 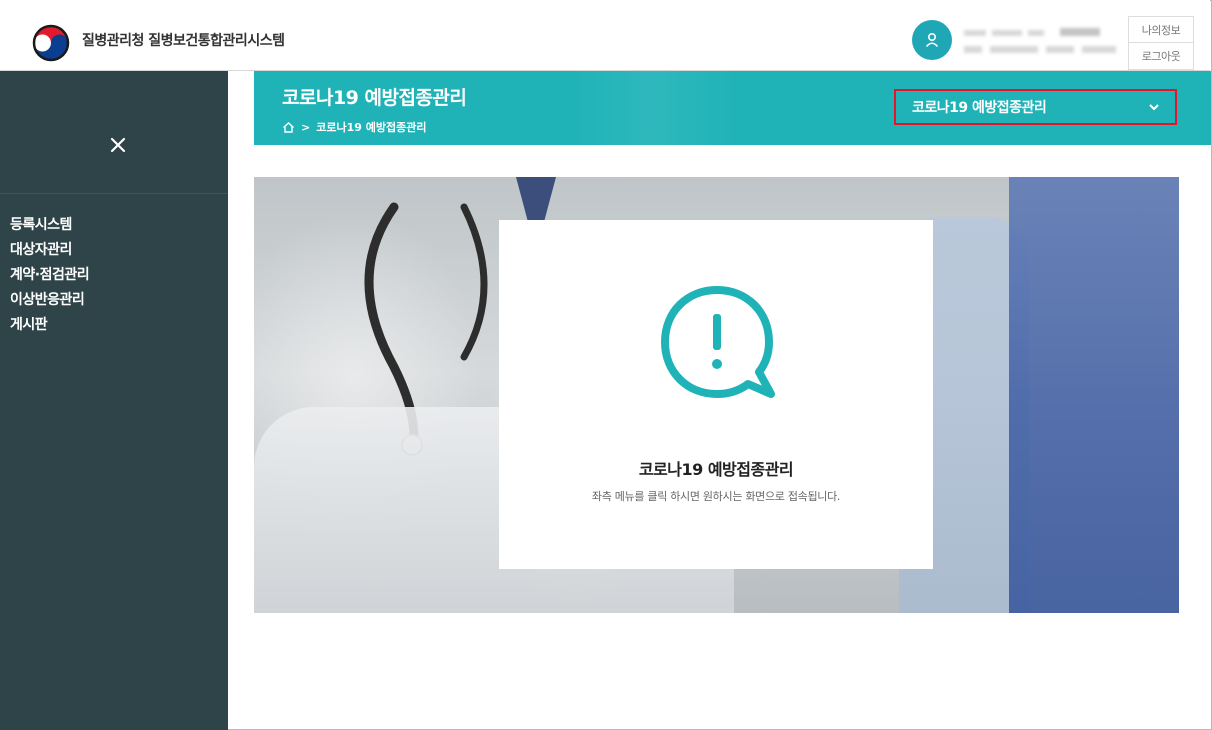 What do you see at coordinates (51, 43) in the screenshot?
I see `government-logo-icon` at bounding box center [51, 43].